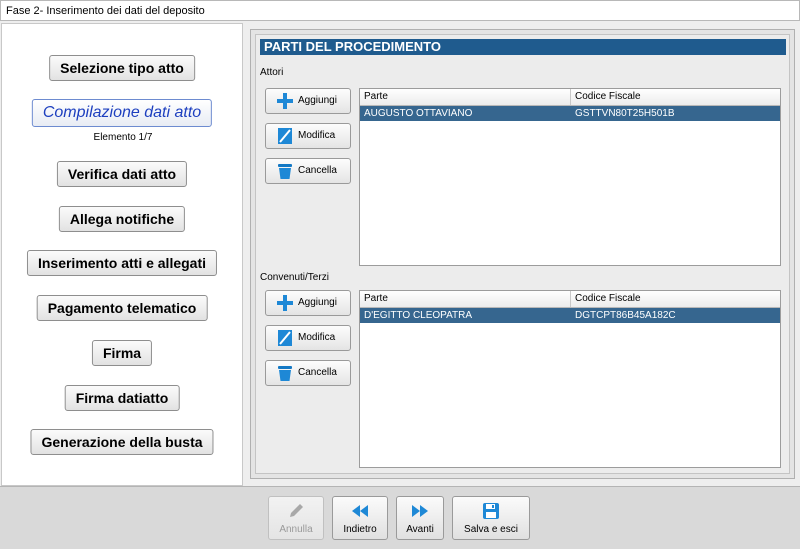 The height and width of the screenshot is (549, 800). Describe the element at coordinates (625, 315) in the screenshot. I see `cell-codice-fiscale: DGTCPT86B45A182C` at that location.